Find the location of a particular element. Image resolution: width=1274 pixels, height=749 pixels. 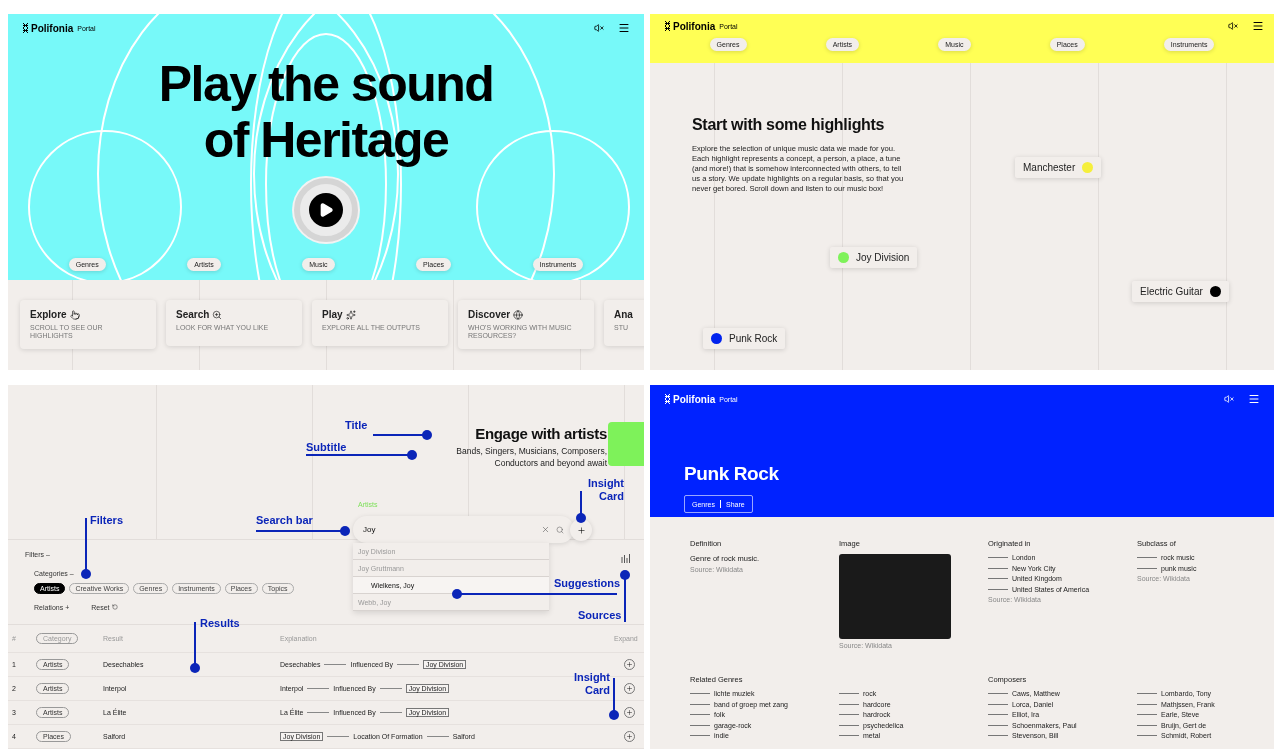

annotation-label: Results is located at coordinates (220, 623).